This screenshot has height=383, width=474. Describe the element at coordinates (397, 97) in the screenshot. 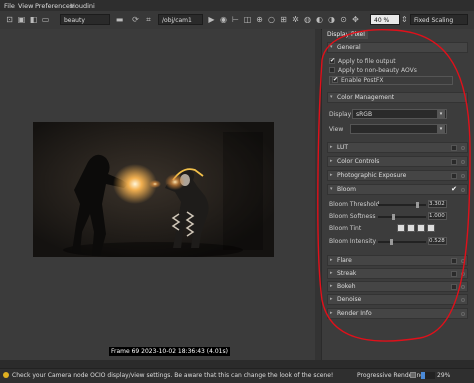

I see `section-color-management: ▾ Color Management` at that location.